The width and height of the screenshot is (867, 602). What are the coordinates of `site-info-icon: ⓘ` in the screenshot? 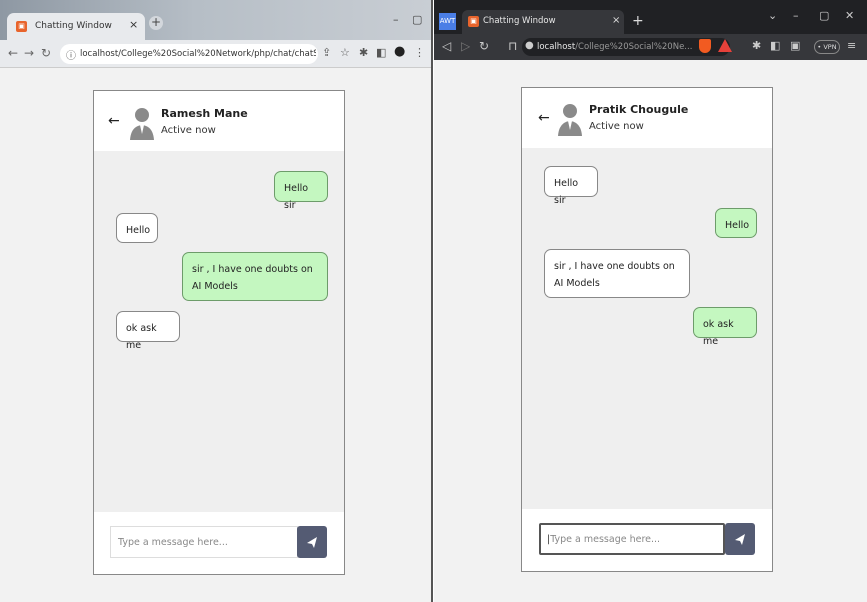 It's located at (71, 54).